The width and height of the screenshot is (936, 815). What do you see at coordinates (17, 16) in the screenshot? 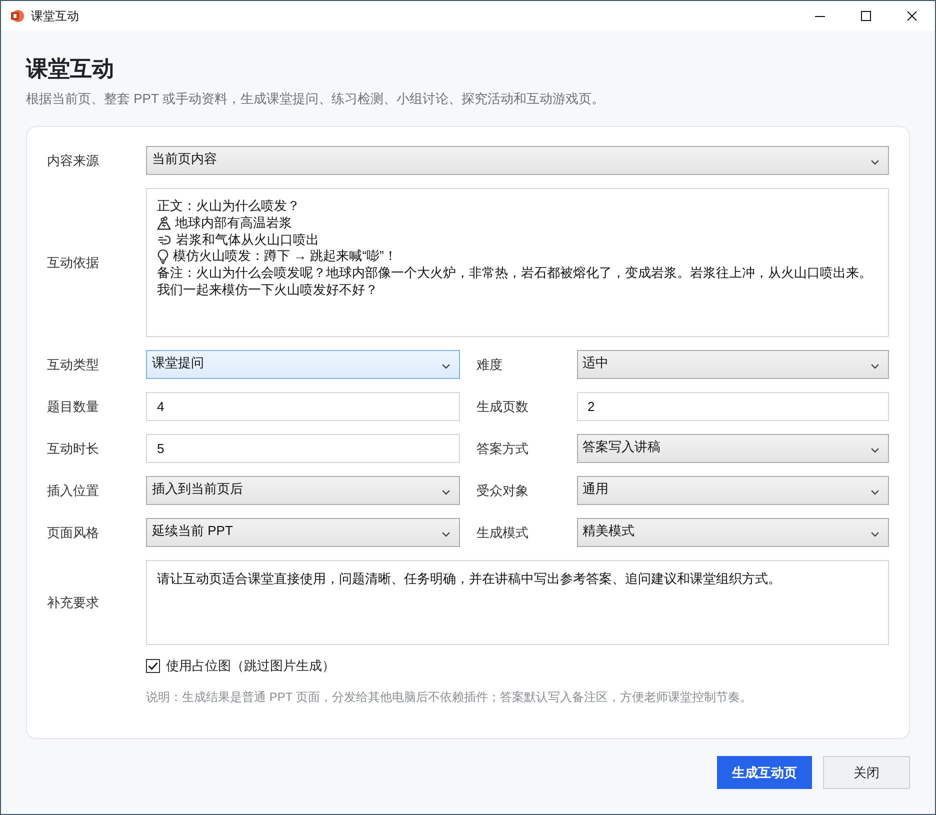
I see `app-icon` at bounding box center [17, 16].